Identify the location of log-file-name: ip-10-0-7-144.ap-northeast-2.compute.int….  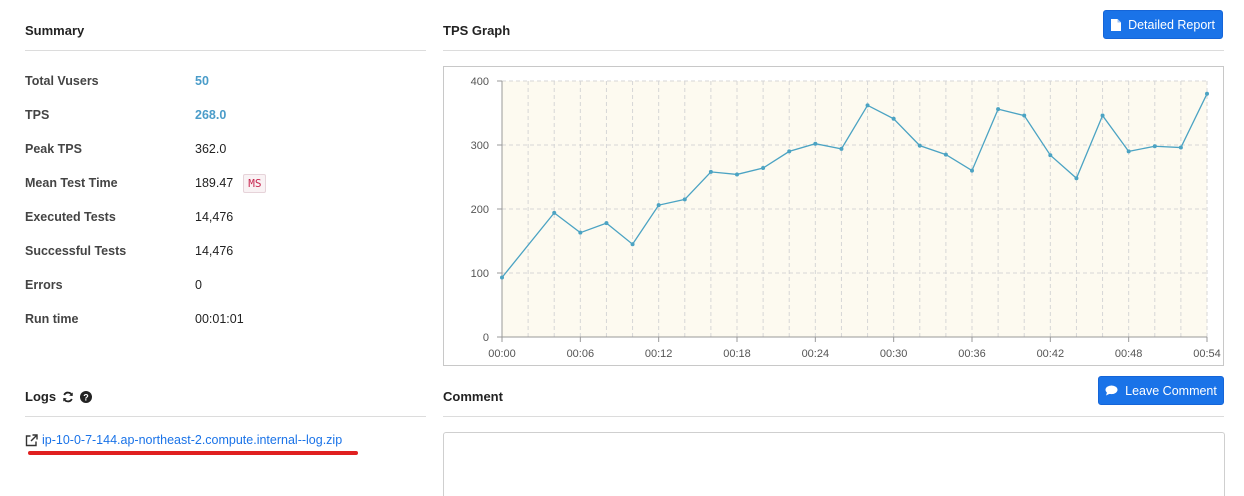
(192, 440).